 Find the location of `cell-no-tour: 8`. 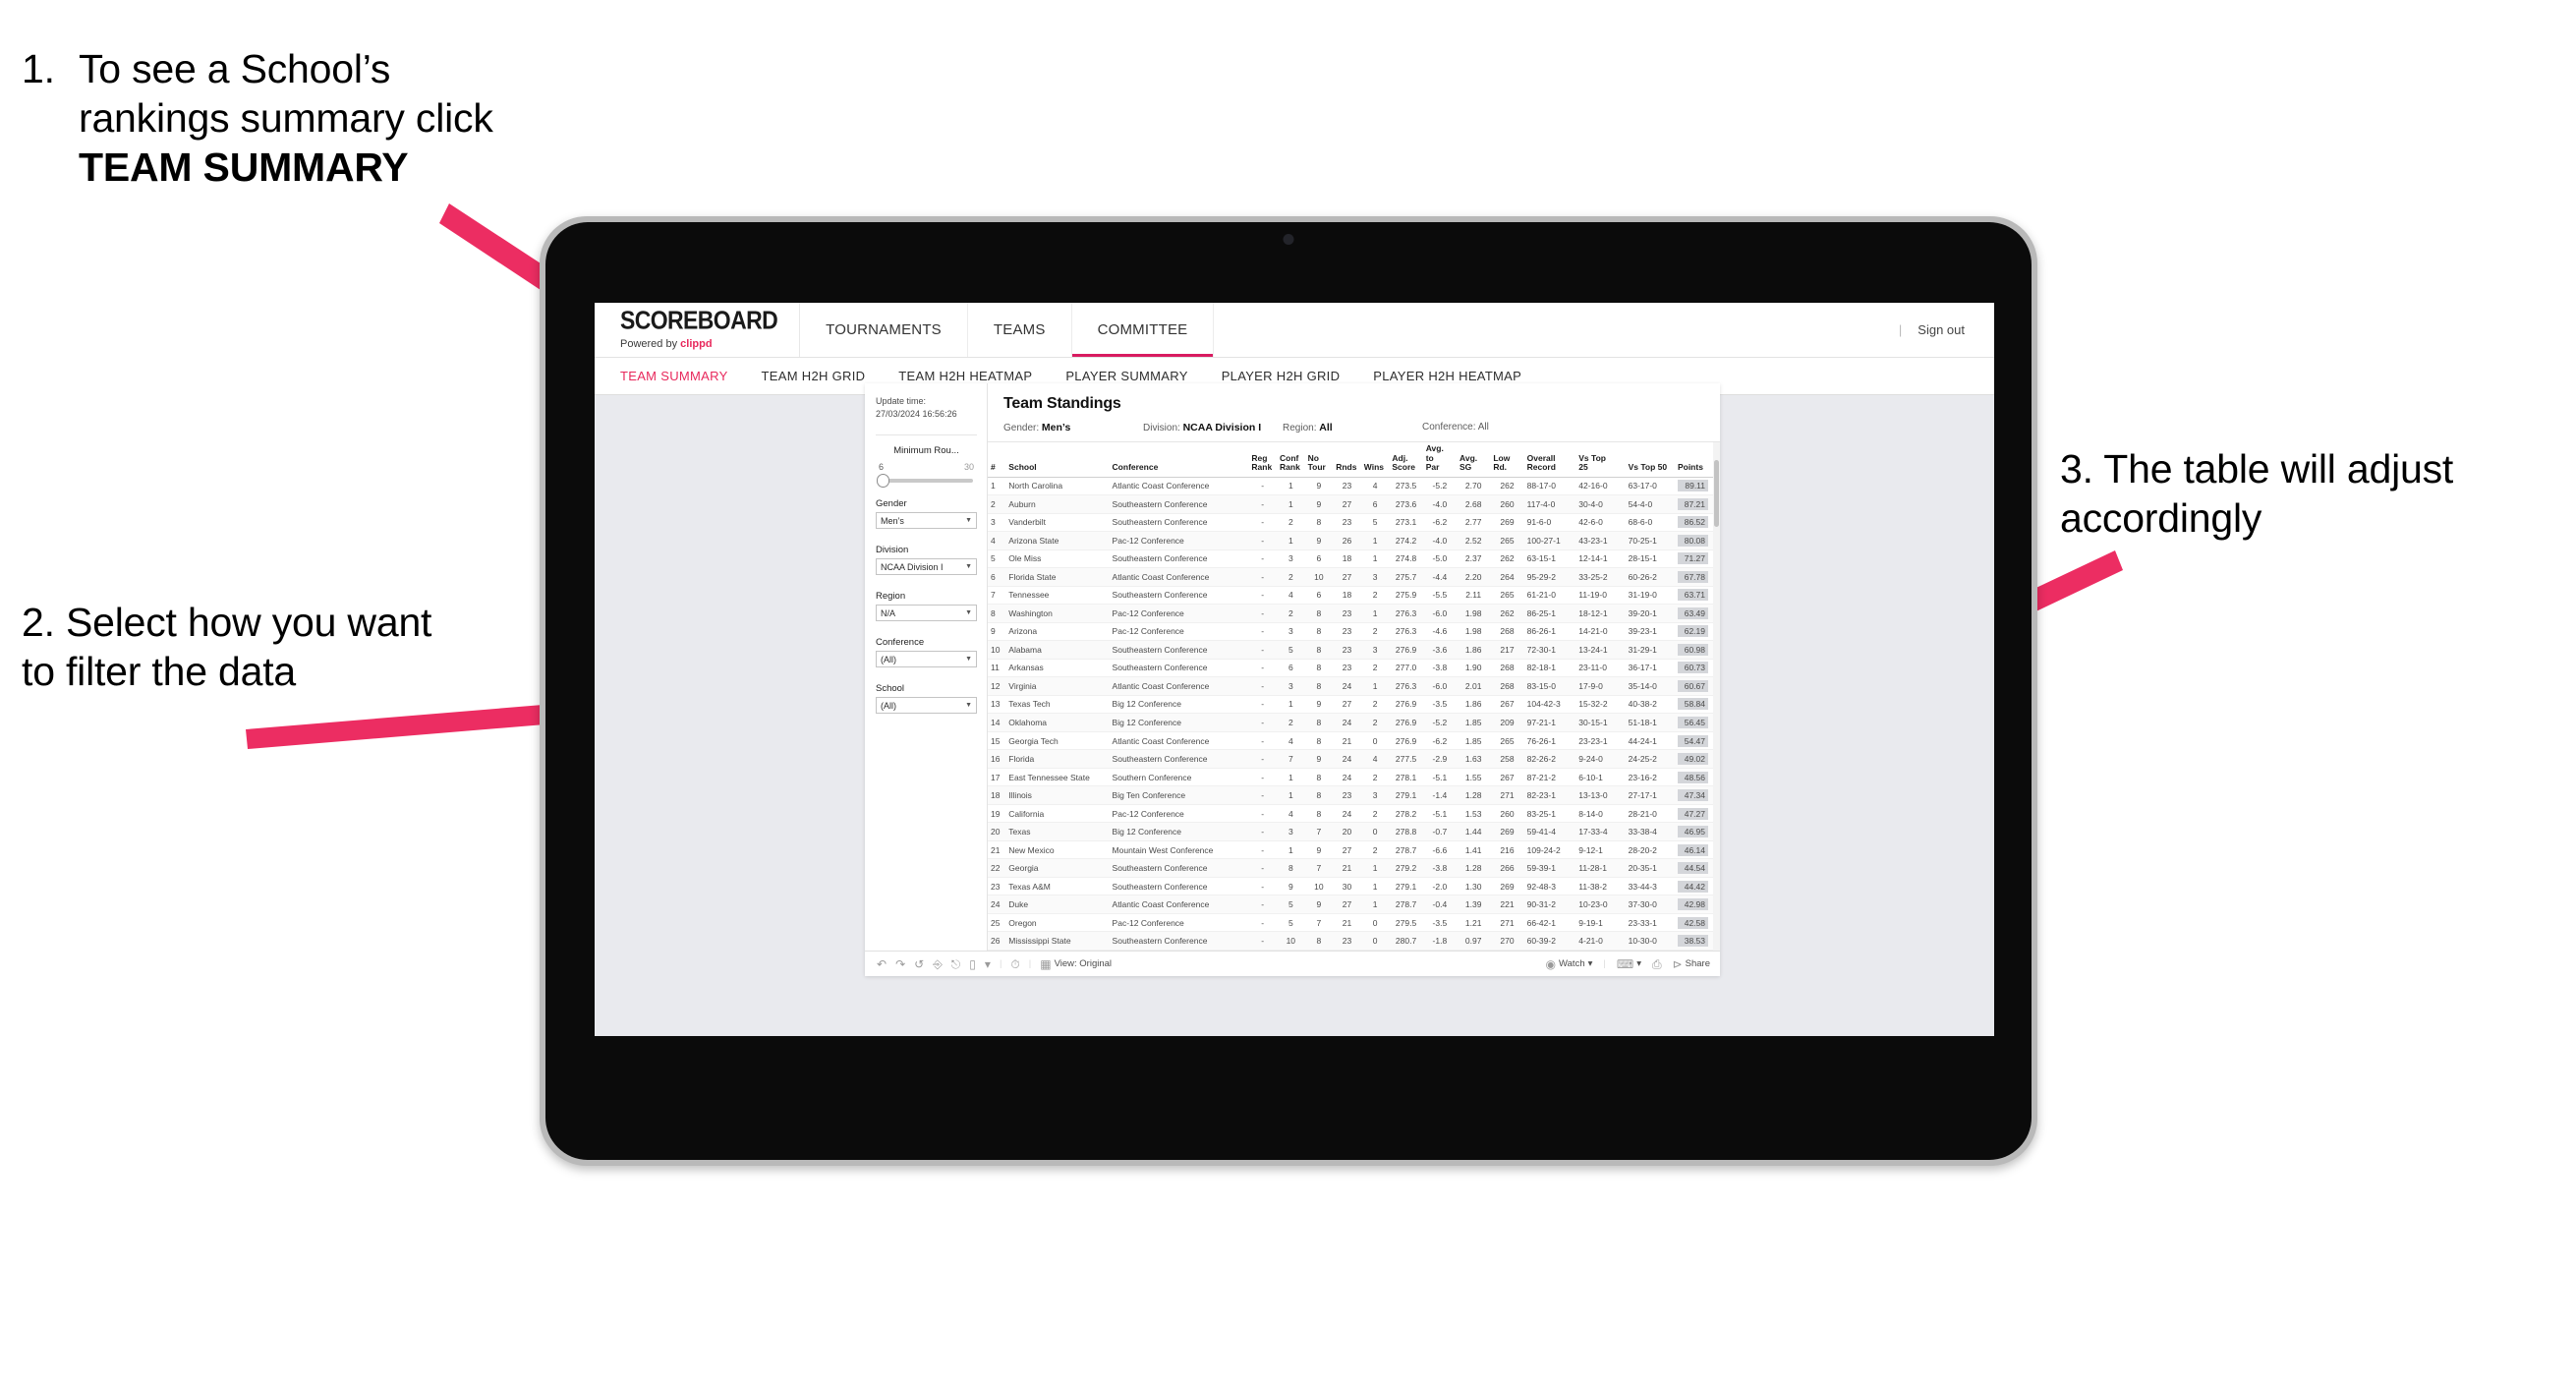

cell-no-tour: 8 is located at coordinates (1319, 741).